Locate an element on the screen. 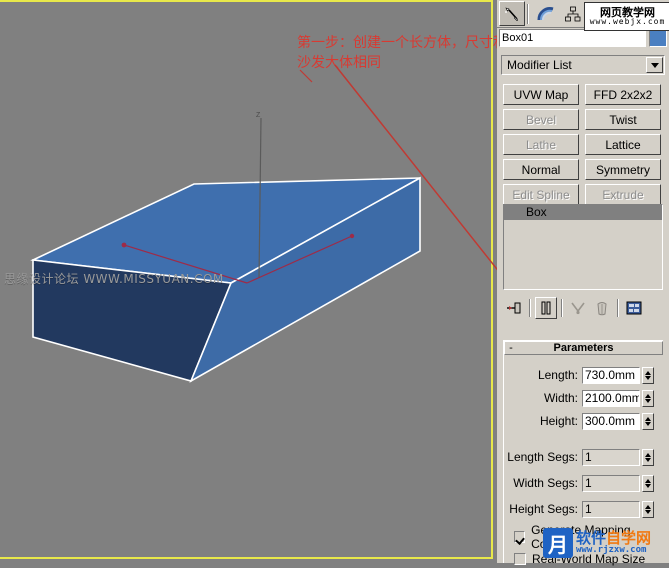  modifier-stack-toolbar is located at coordinates (583, 308).